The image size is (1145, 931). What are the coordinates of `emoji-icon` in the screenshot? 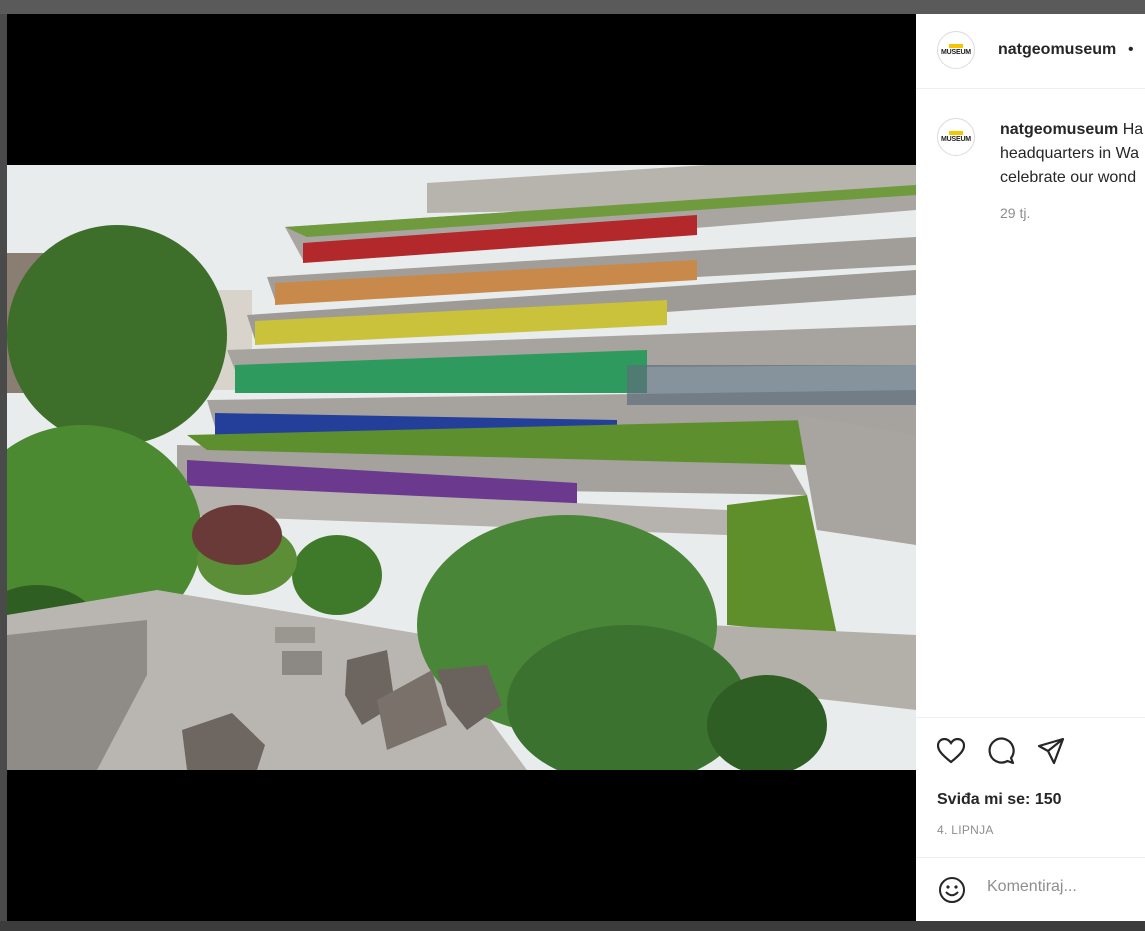 It's located at (952, 890).